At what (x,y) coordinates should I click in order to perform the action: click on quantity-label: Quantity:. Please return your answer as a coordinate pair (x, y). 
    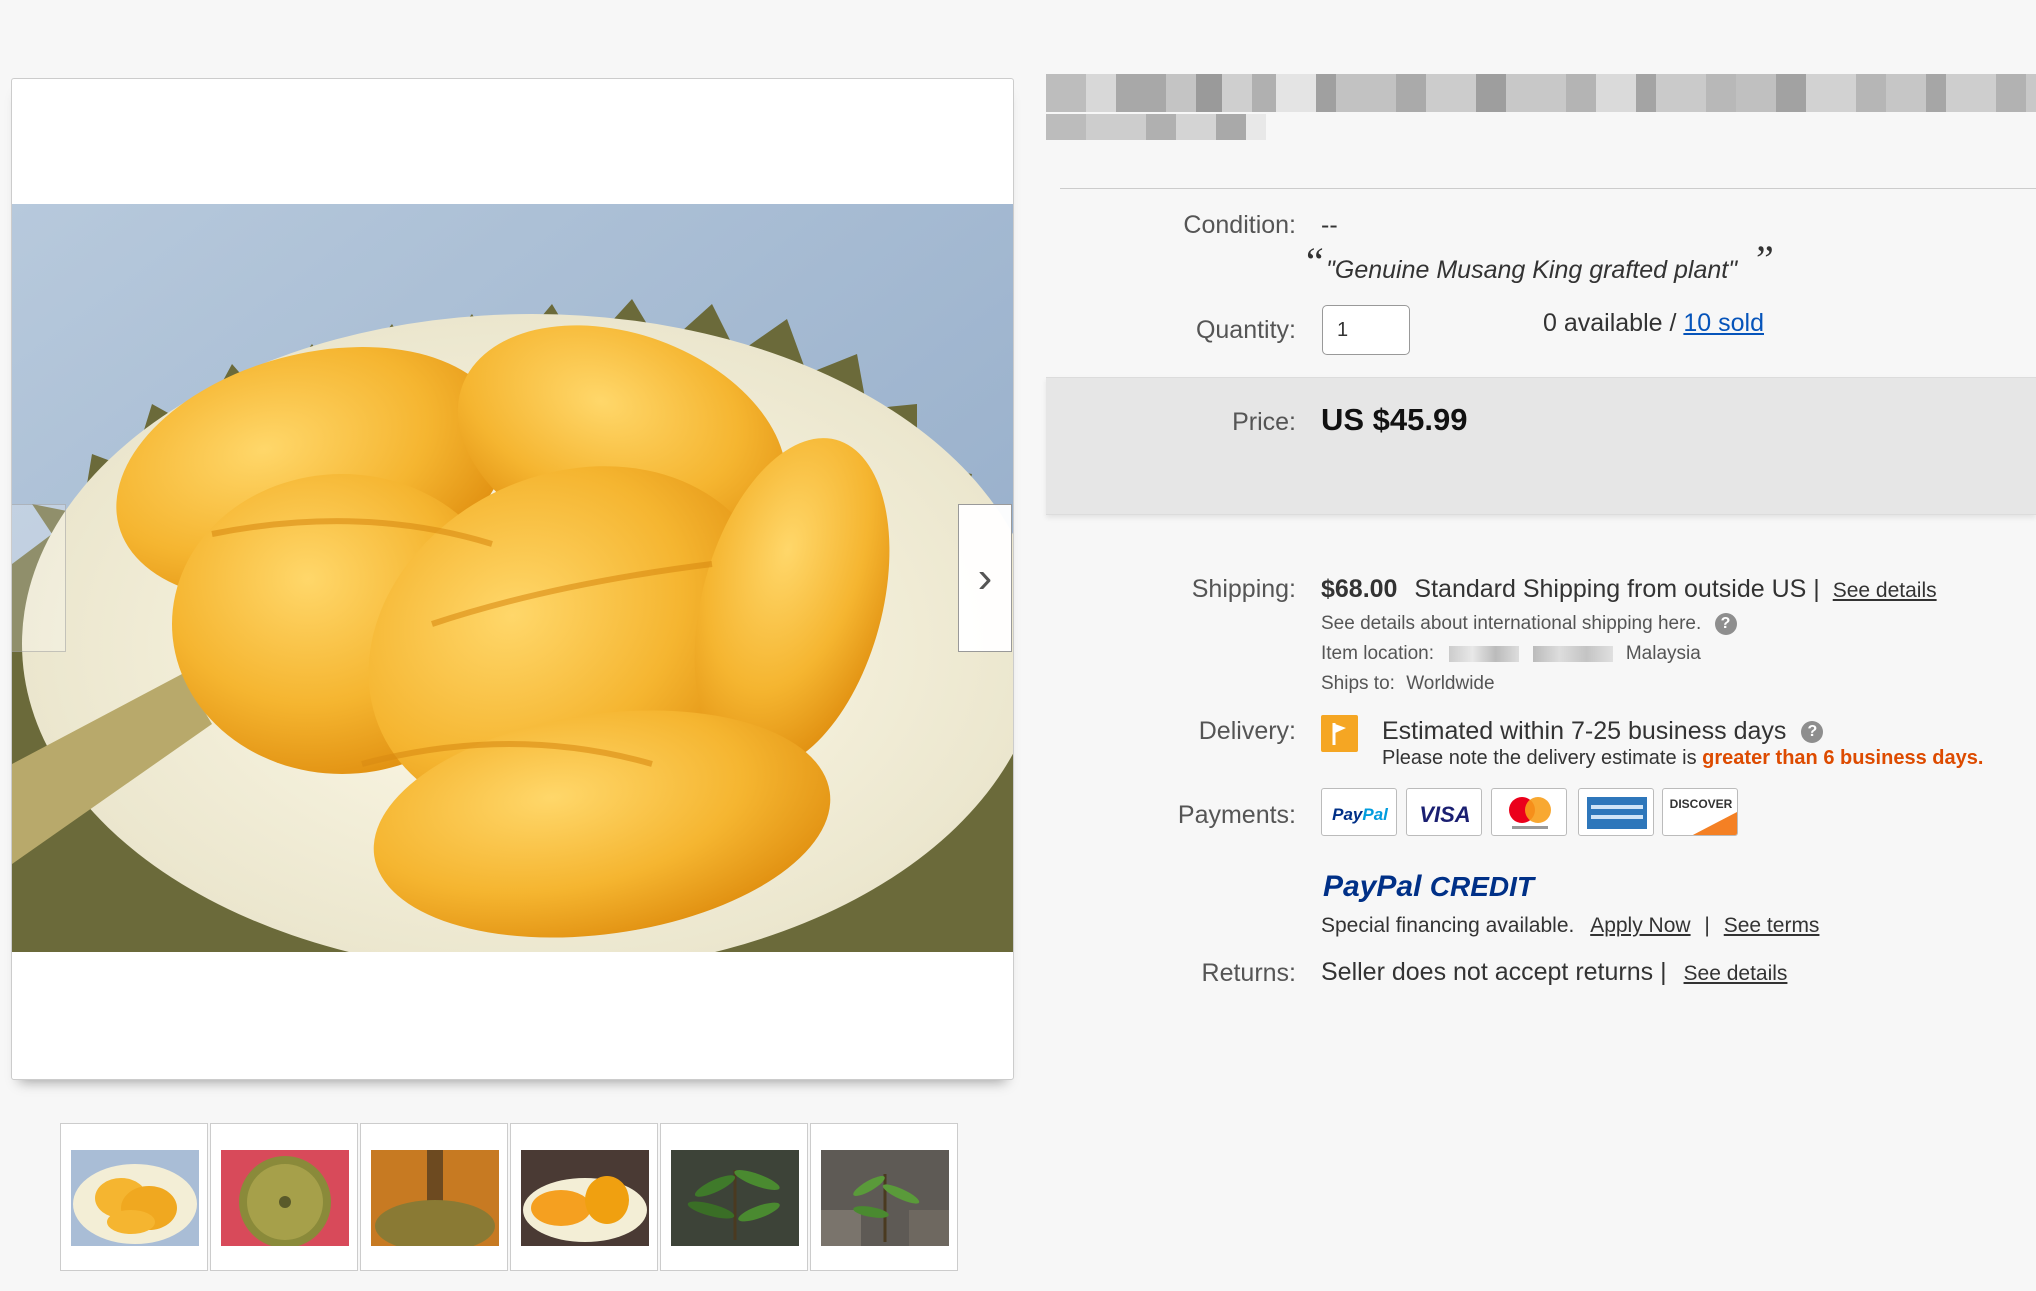
    Looking at the image, I should click on (1245, 330).